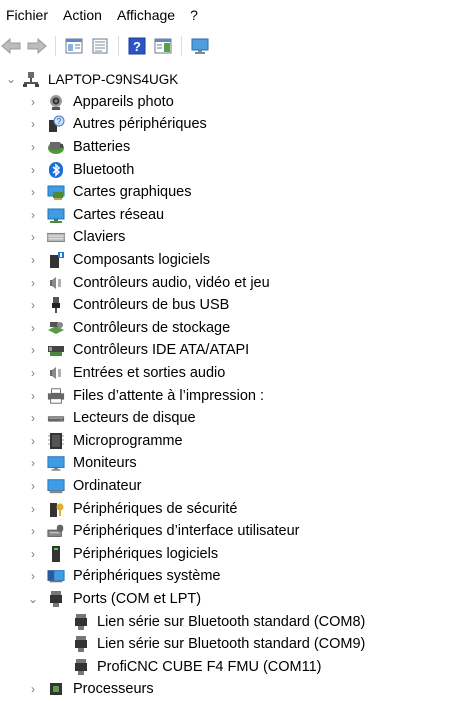 The width and height of the screenshot is (454, 701). What do you see at coordinates (74, 46) in the screenshot?
I see `properties-pane-icon` at bounding box center [74, 46].